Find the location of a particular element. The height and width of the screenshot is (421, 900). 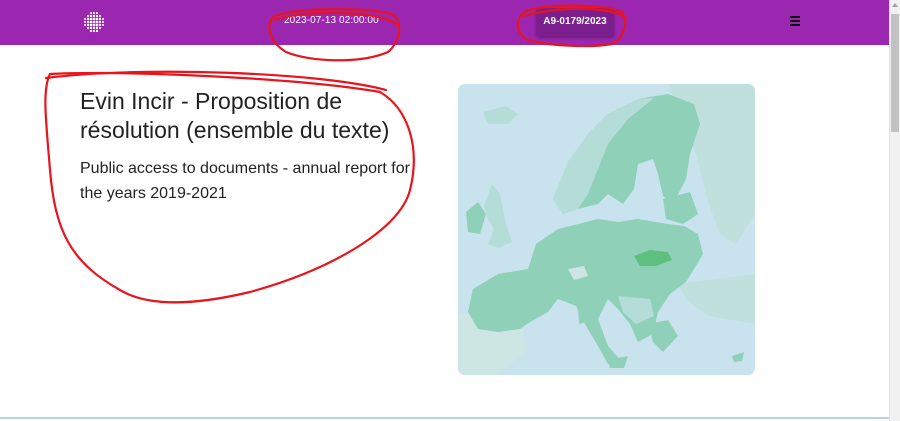

top-bar: 2023-07-13 02:00:00 A9-0179/2023 is located at coordinates (444, 22).